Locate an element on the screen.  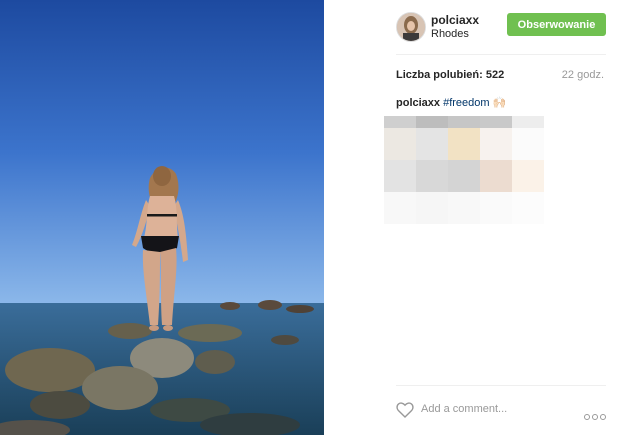
caption-emoji: 🙌🏻 is located at coordinates (499, 103).